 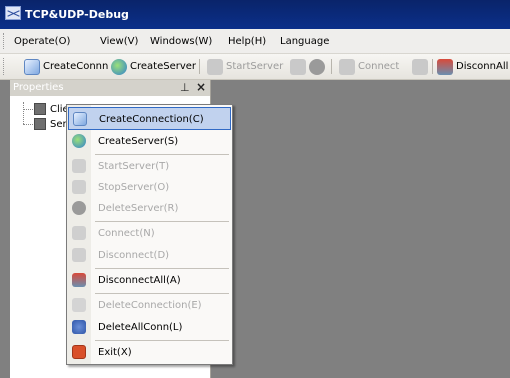 I want to click on menu-help: Help(H), so click(x=247, y=41).